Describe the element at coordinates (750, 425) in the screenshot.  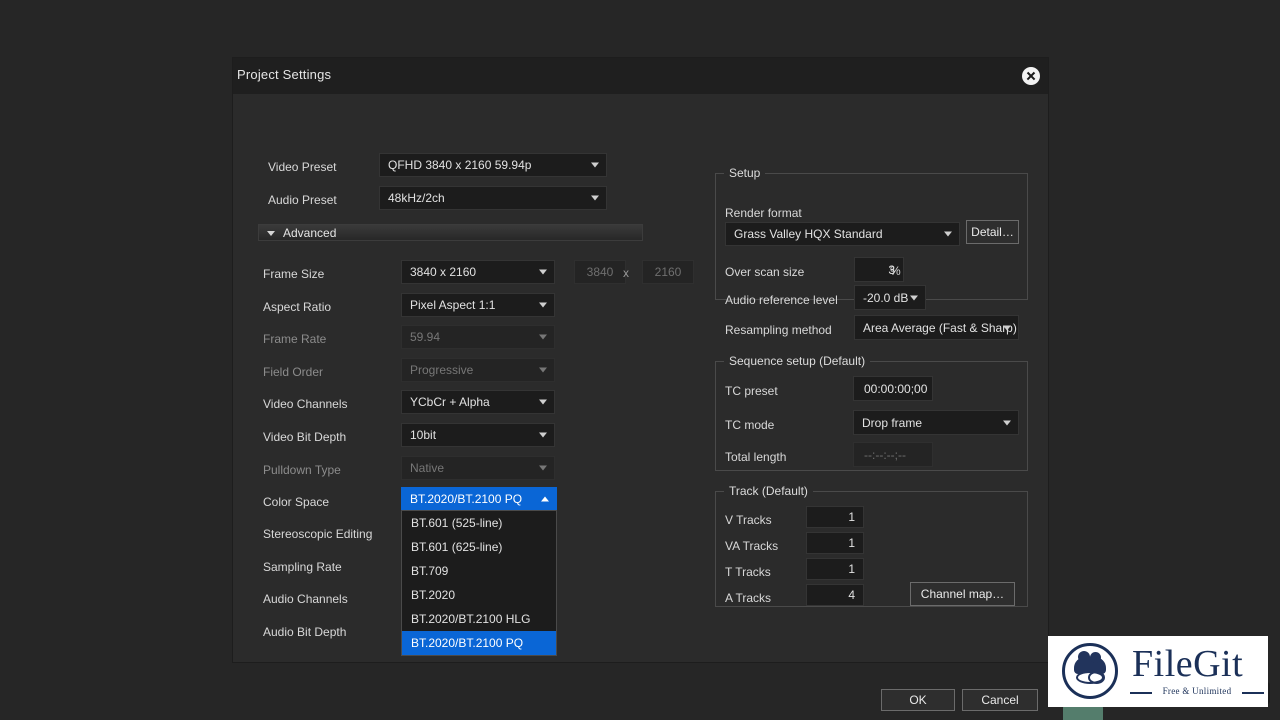
I see `label-tc-mode: TC mode` at that location.